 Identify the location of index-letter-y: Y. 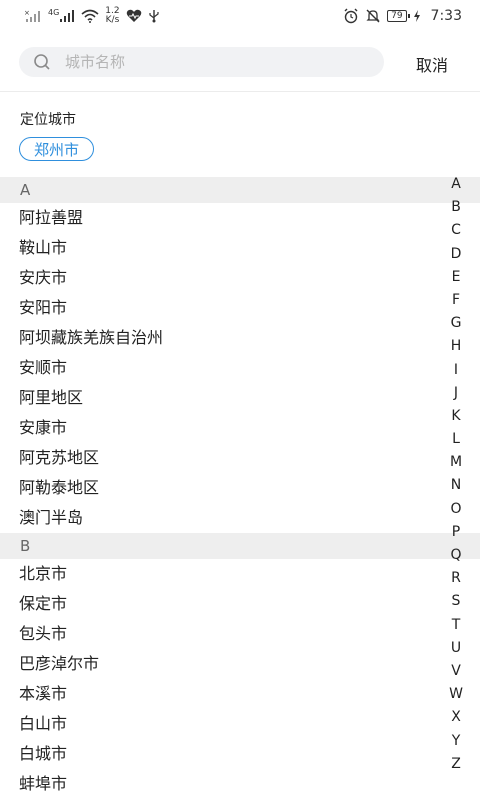
(456, 741).